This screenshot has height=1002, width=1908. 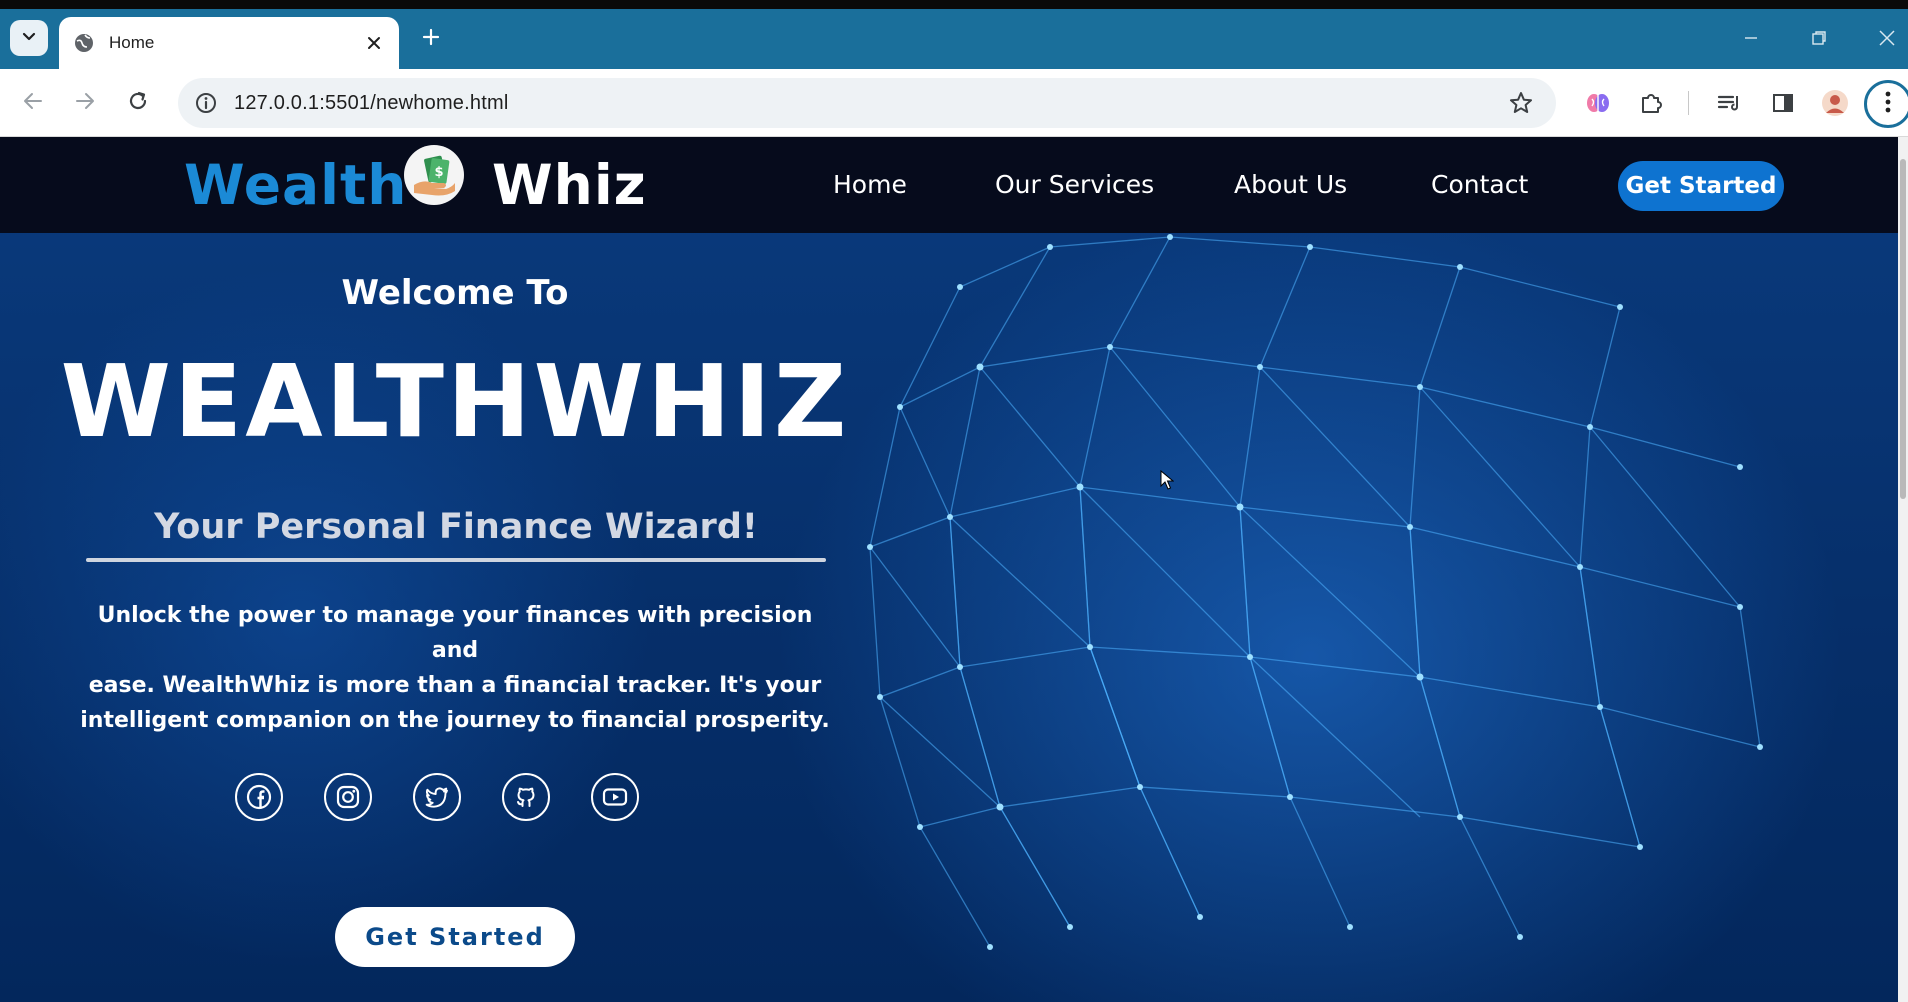 I want to click on more-vert-icon, so click(x=1888, y=104).